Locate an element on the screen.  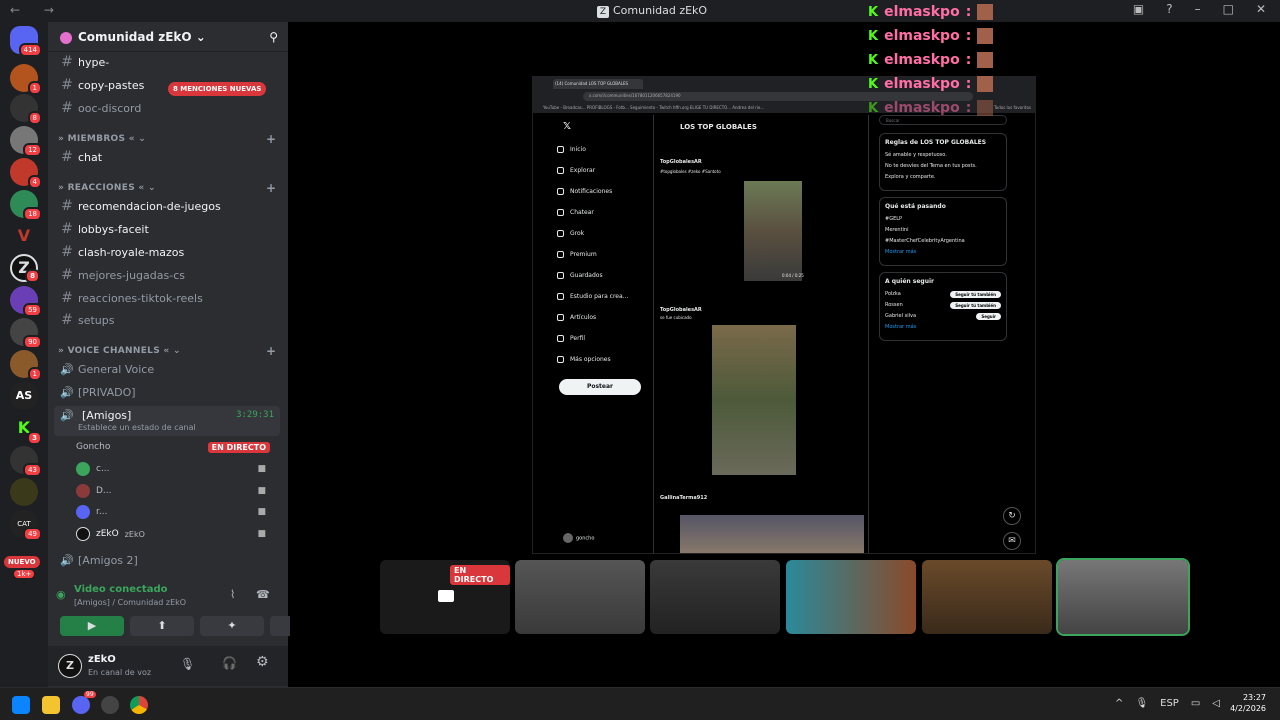
x-nav-item: Perfil is located at coordinates (602, 338).